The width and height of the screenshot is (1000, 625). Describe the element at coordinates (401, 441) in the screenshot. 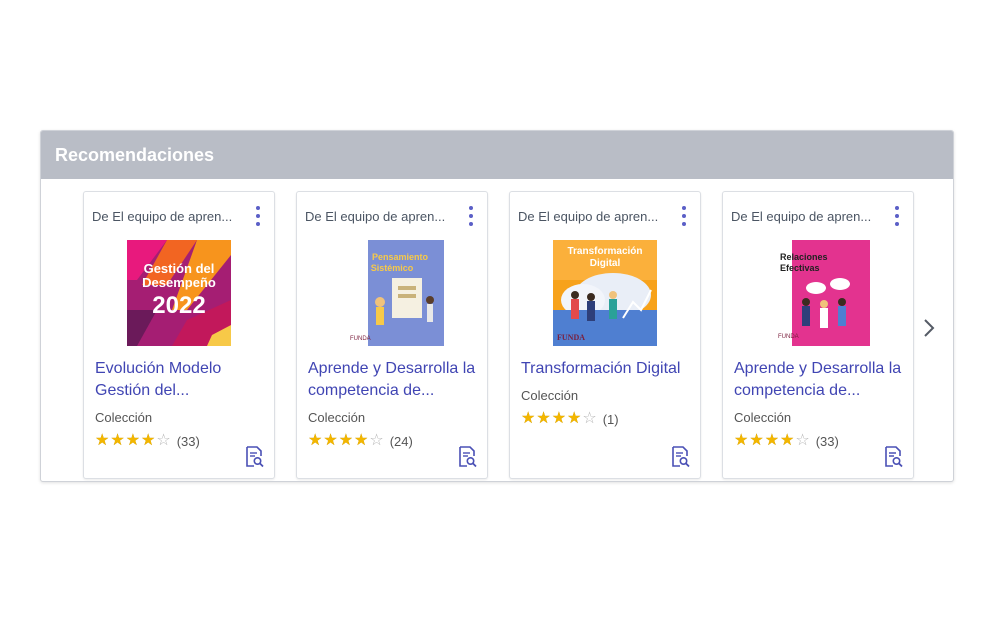

I see `rating-count: (24)` at that location.